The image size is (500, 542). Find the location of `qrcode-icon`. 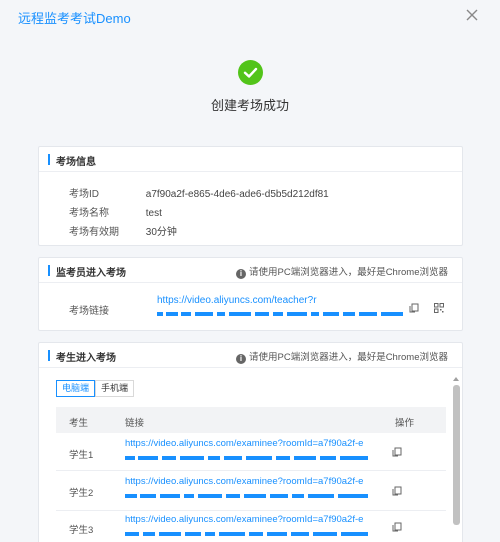

qrcode-icon is located at coordinates (439, 308).